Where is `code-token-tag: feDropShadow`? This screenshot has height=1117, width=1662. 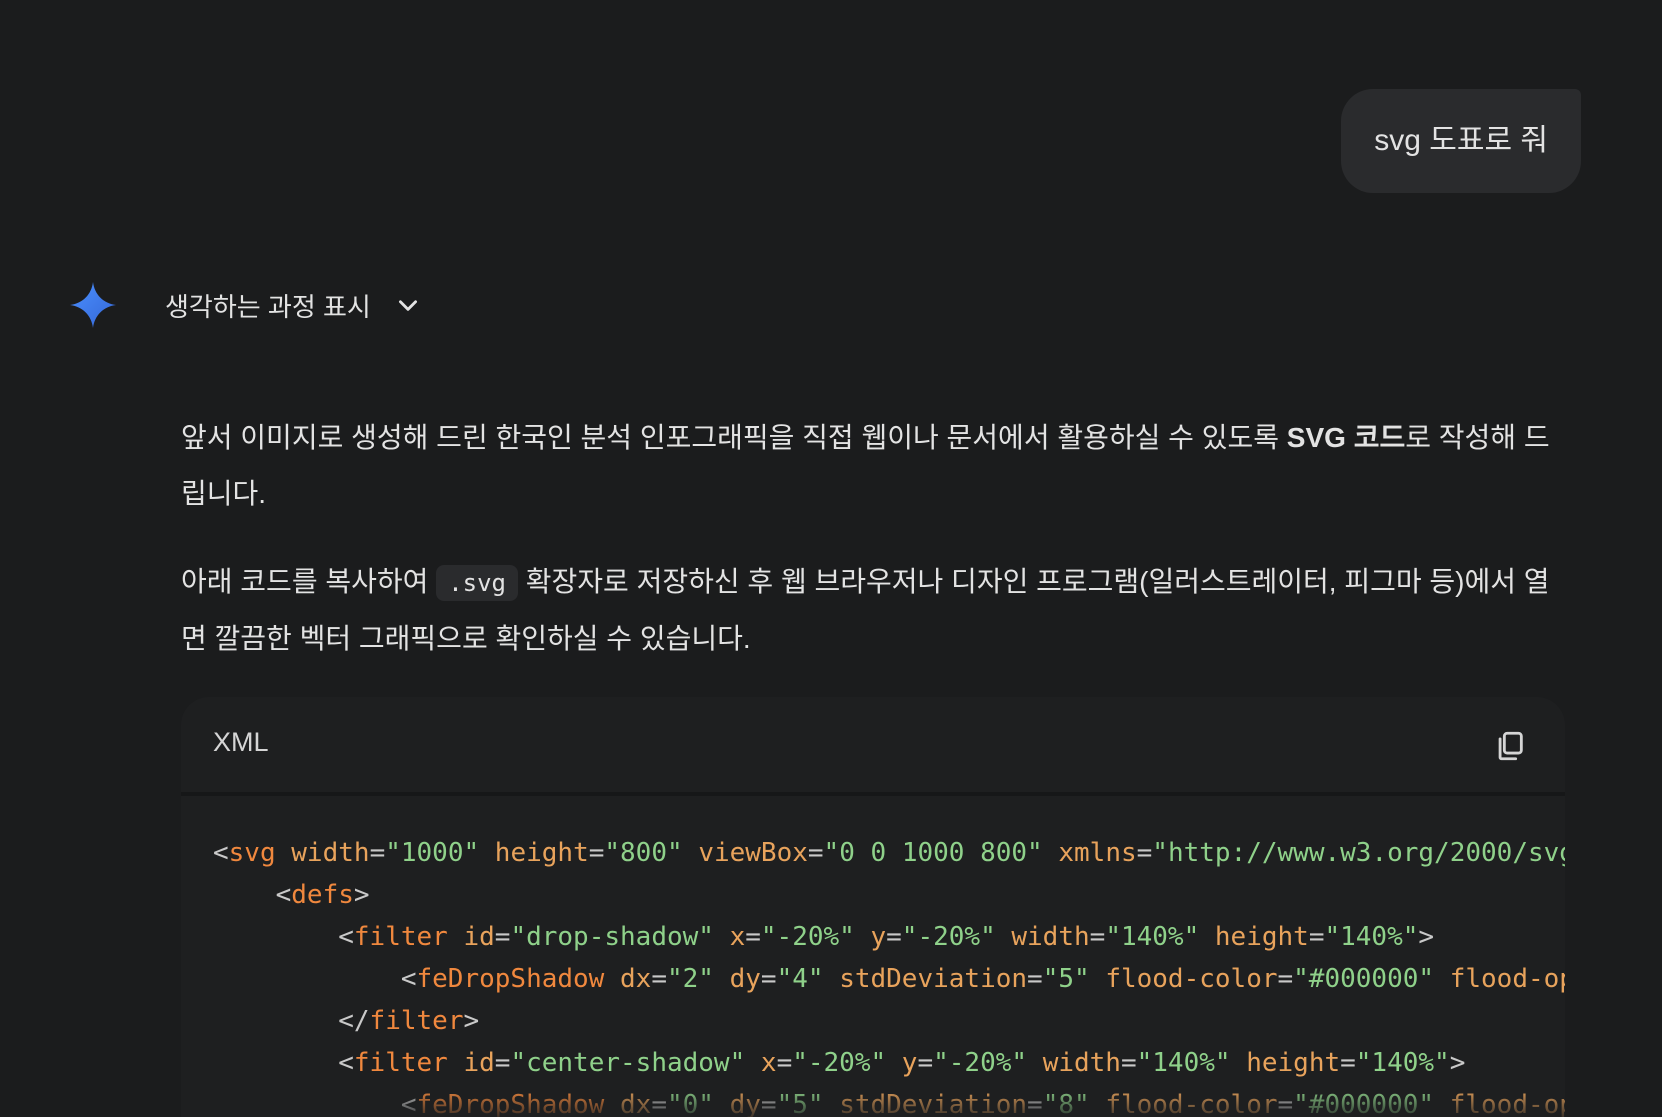 code-token-tag: feDropShadow is located at coordinates (510, 979).